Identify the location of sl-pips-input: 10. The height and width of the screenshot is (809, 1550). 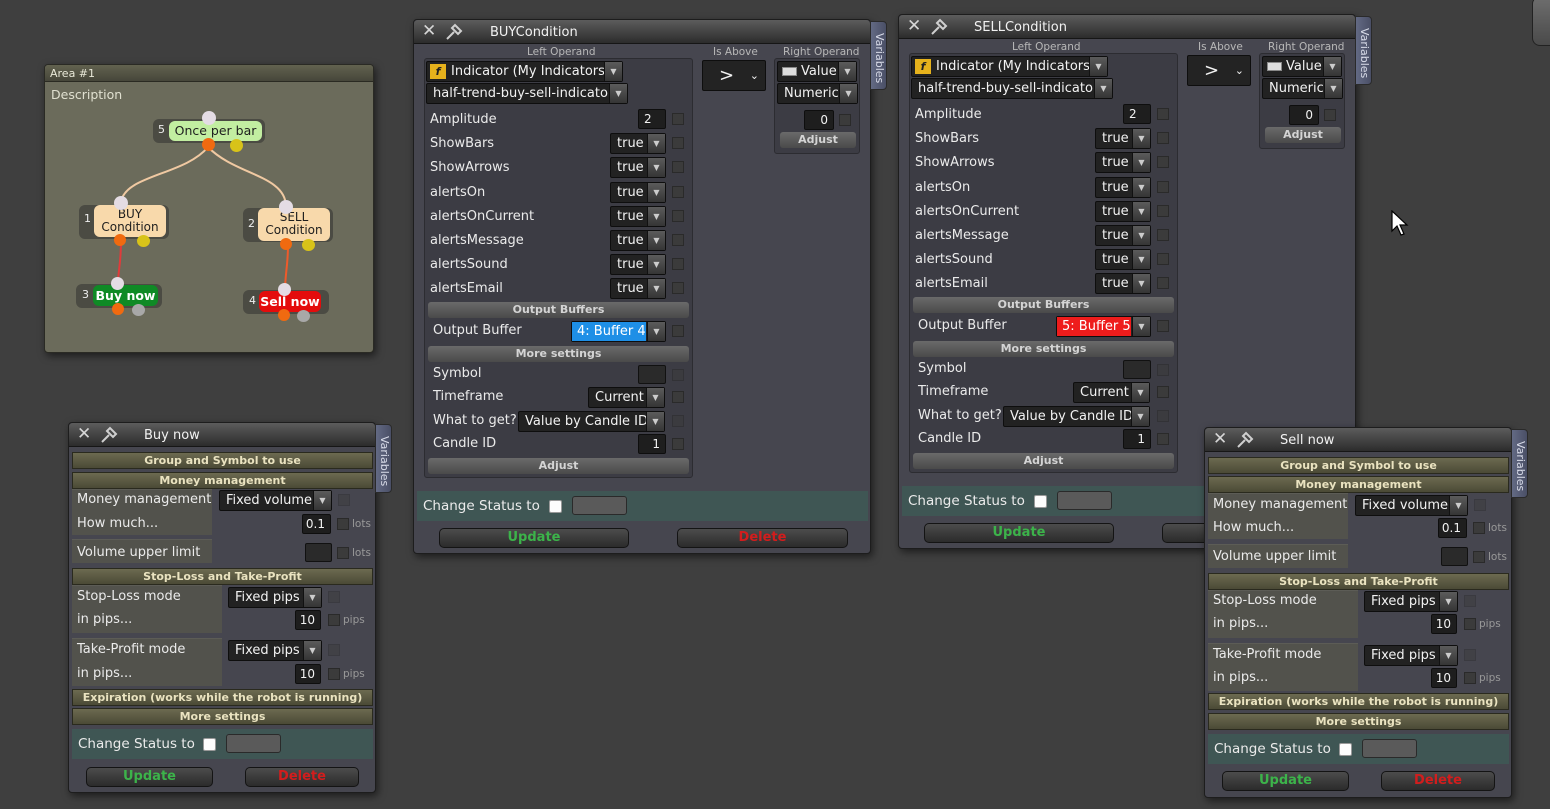
(308, 620).